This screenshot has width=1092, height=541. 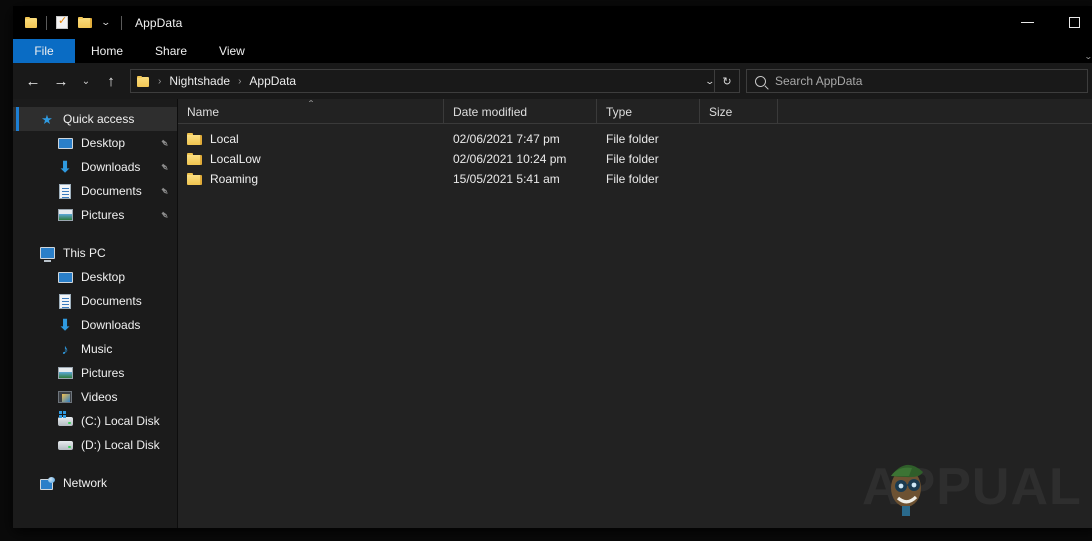 What do you see at coordinates (171, 51) in the screenshot?
I see `tab-share: Share` at bounding box center [171, 51].